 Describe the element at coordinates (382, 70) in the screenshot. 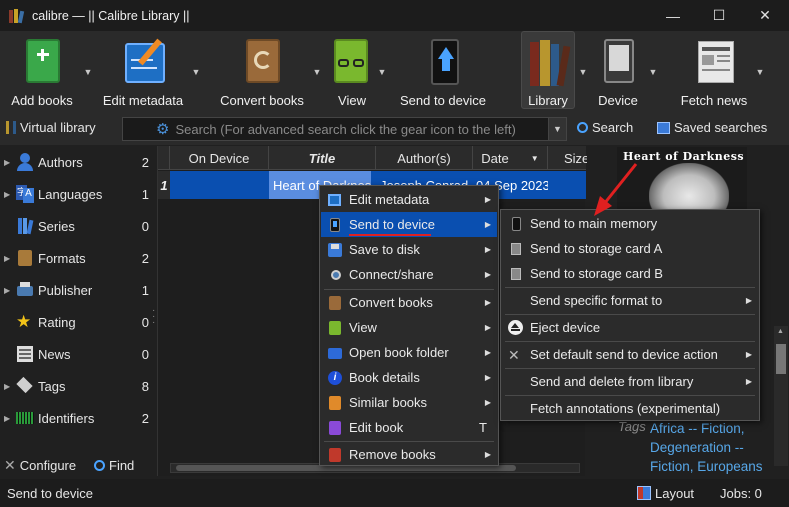

I see `view-dropdown: ▼` at that location.